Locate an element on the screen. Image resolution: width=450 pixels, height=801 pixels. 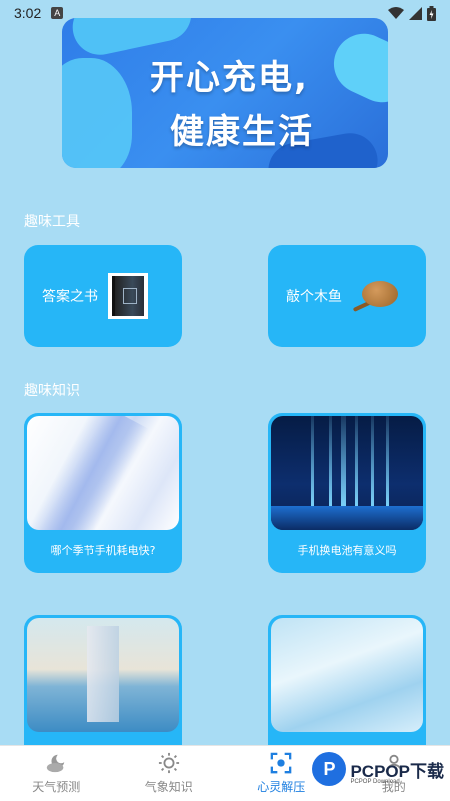
tool-card-wooden-fish: 敲个木鱼 is located at coordinates (347, 296).